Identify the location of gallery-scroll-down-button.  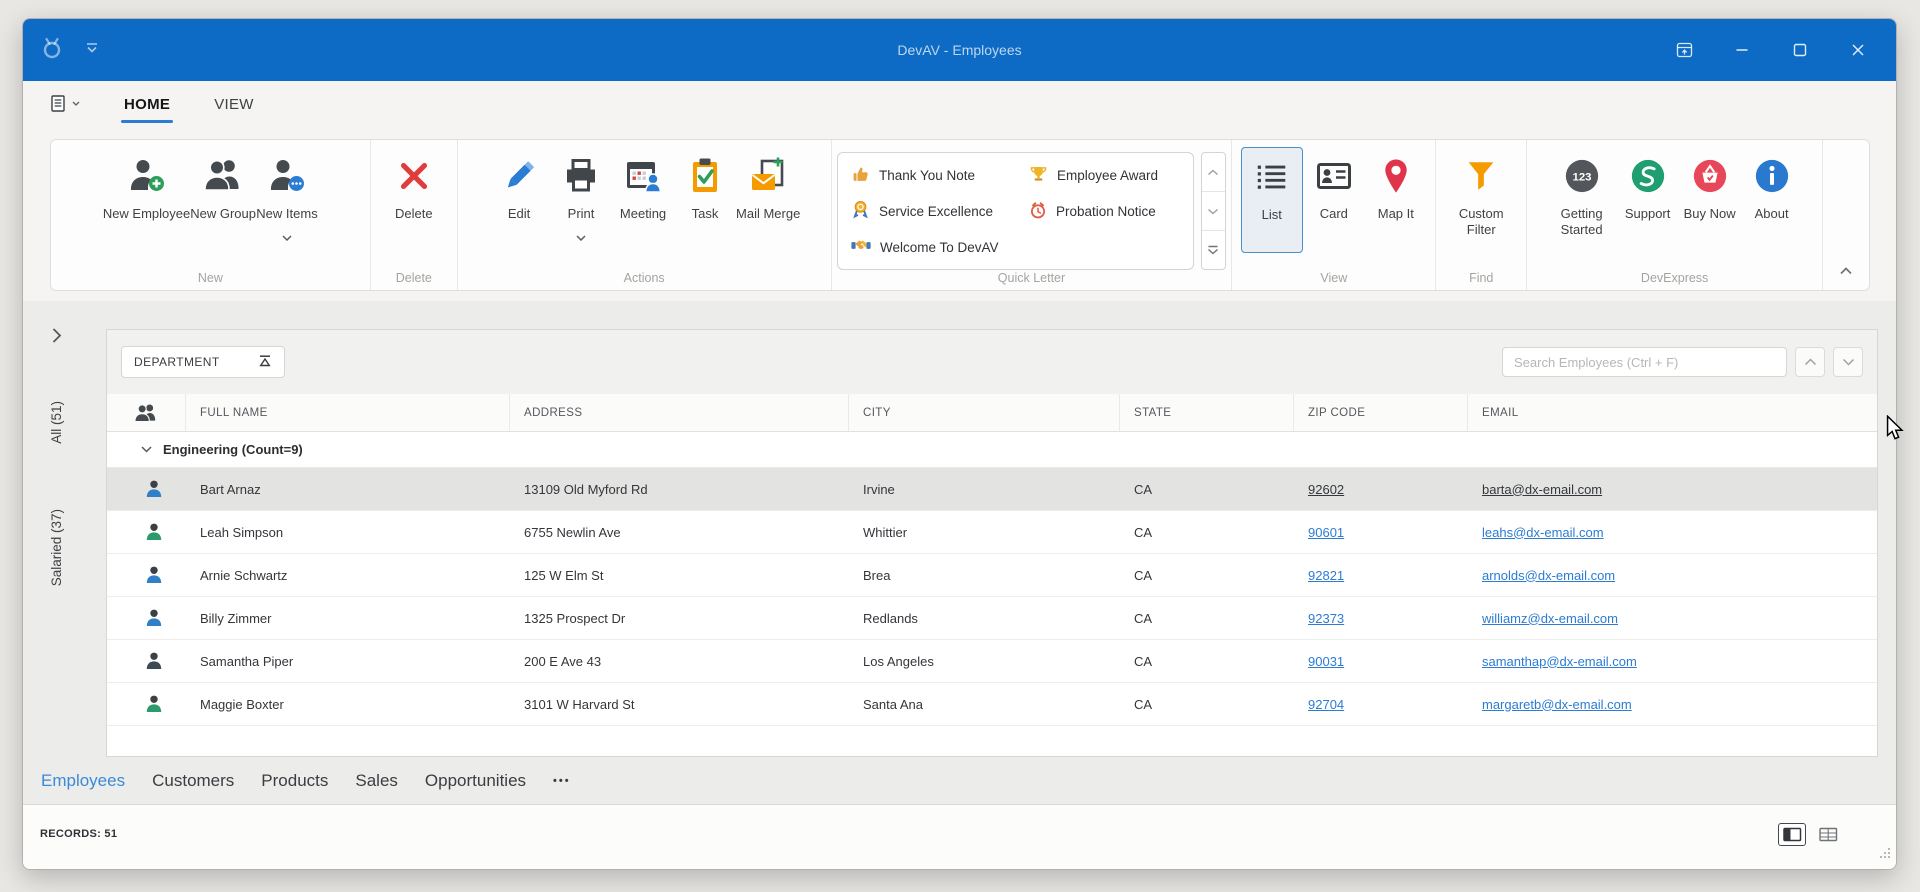
(1213, 210).